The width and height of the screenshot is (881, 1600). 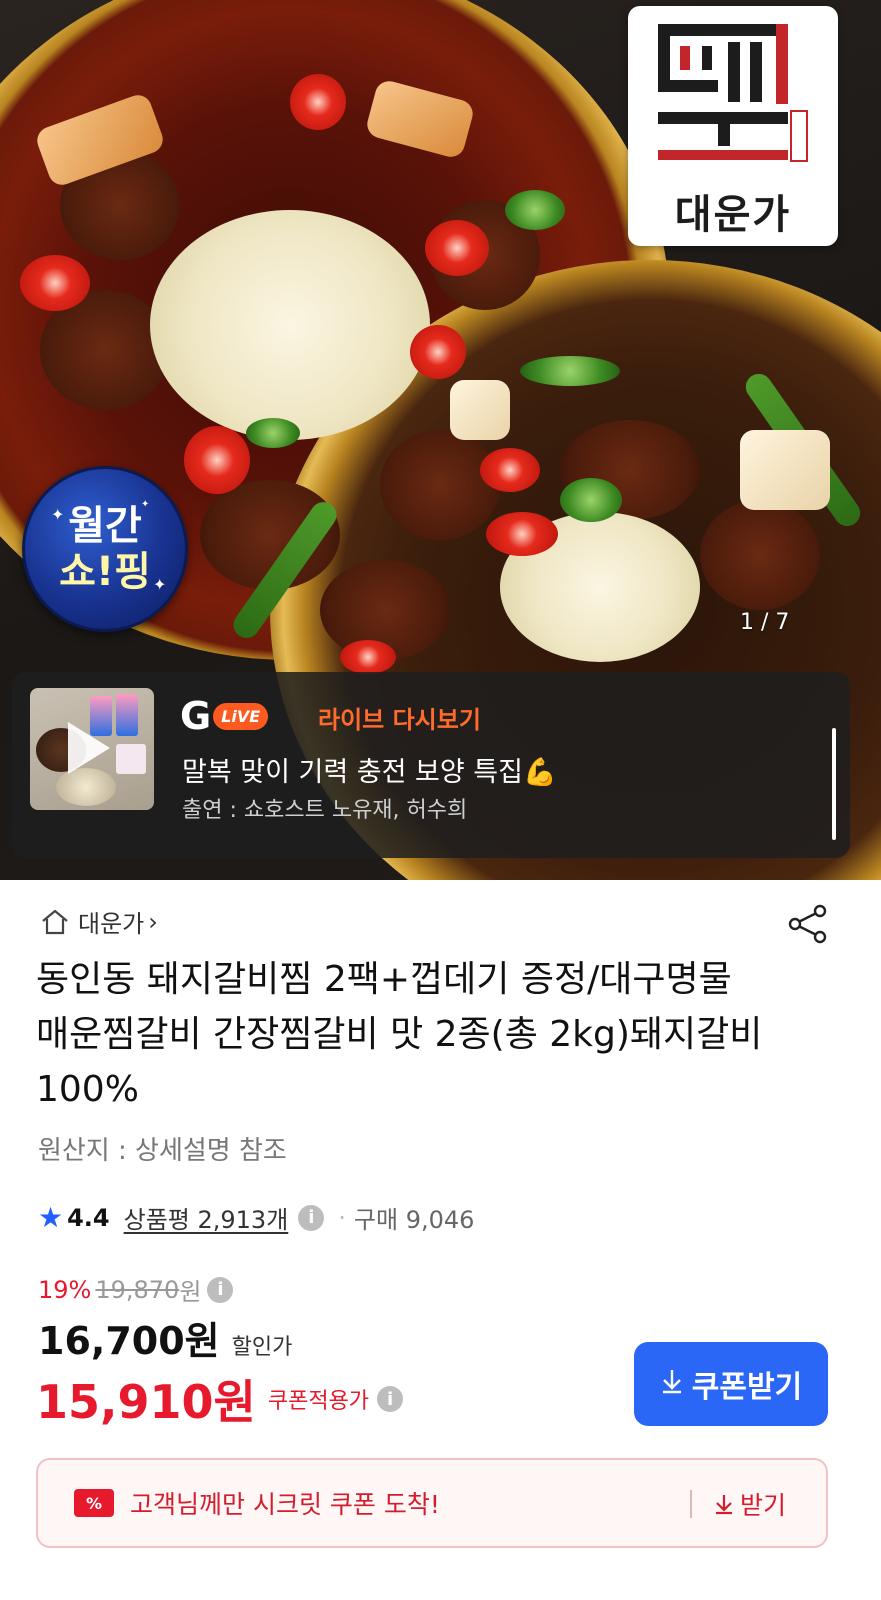 I want to click on play-icon, so click(x=89, y=748).